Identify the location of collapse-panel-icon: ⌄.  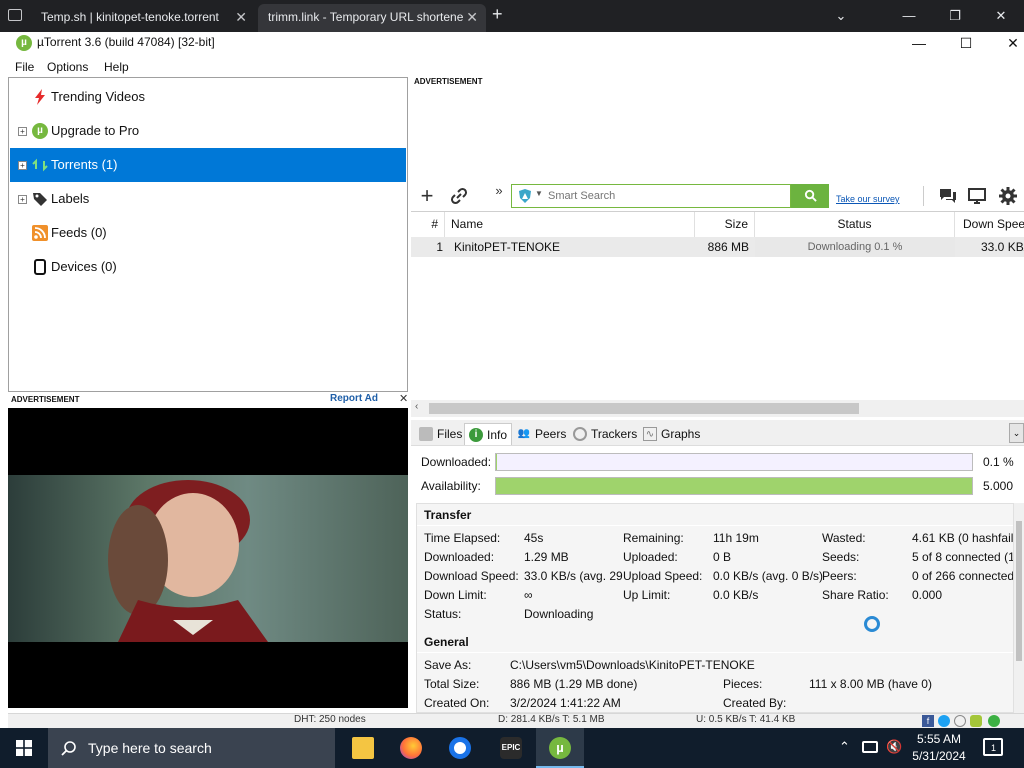
(1016, 433).